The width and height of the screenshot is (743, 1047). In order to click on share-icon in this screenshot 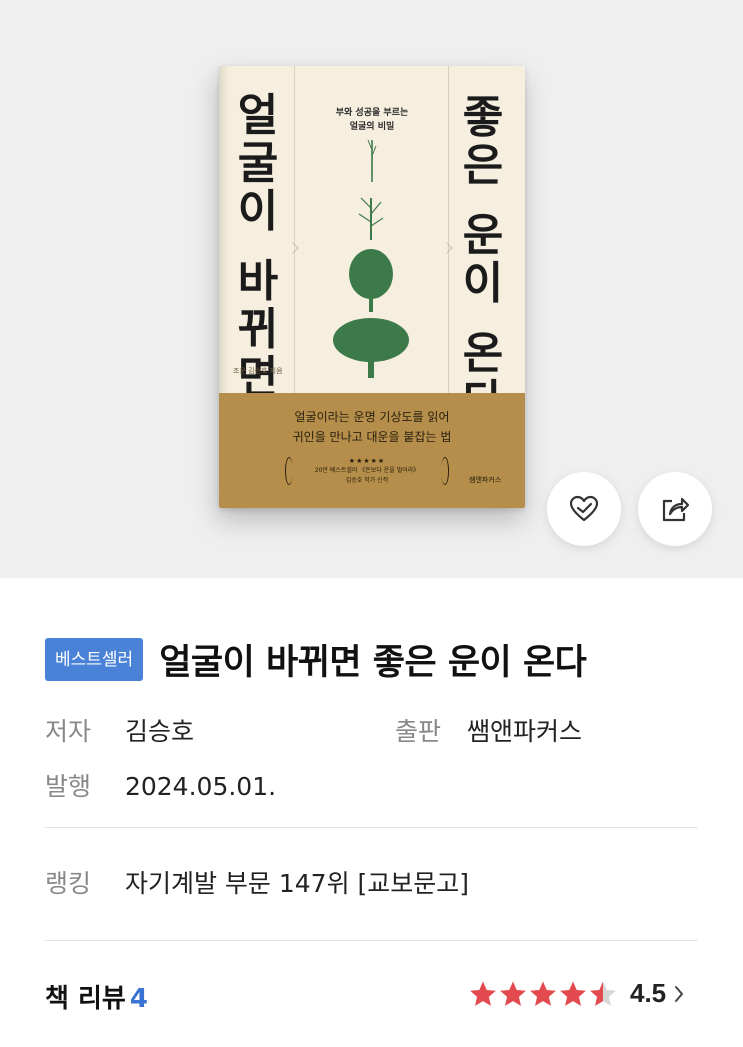, I will do `click(676, 509)`.